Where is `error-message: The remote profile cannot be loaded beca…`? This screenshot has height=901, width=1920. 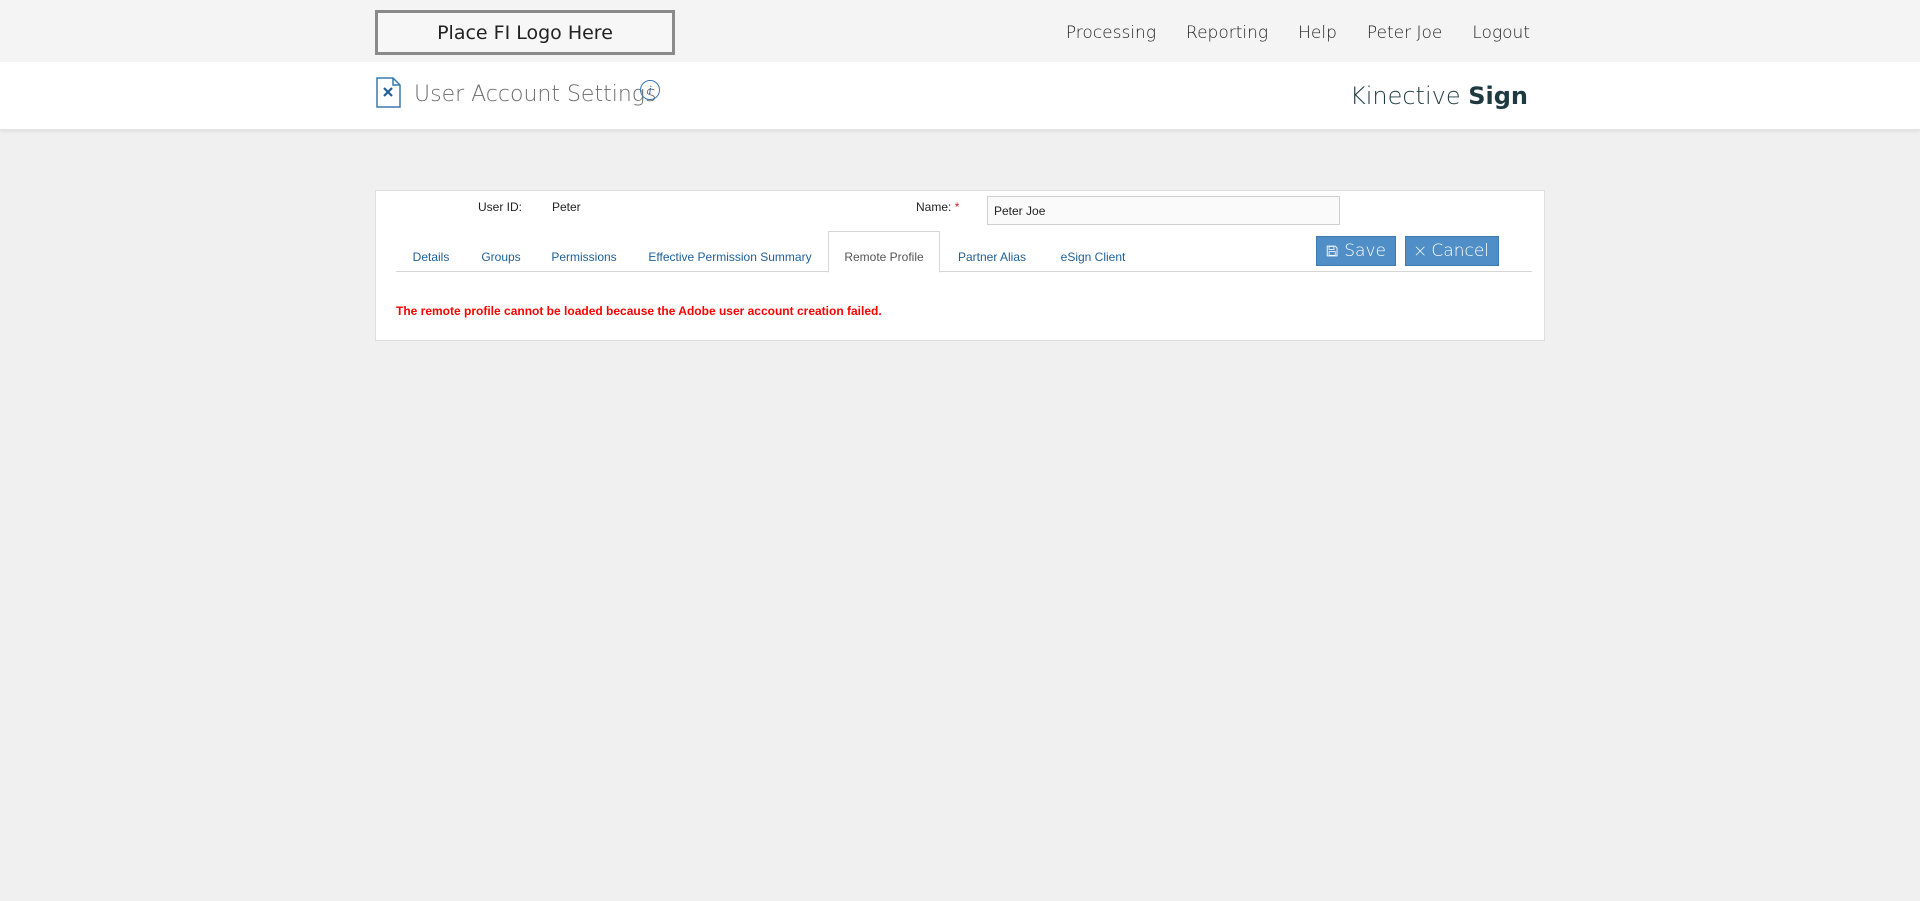
error-message: The remote profile cannot be loaded beca… is located at coordinates (639, 311).